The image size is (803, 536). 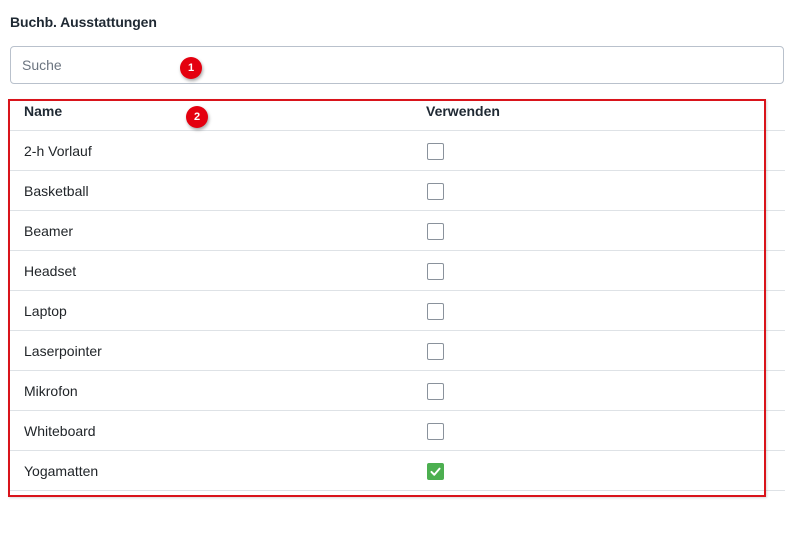 I want to click on table-row: Beamer, so click(x=397, y=231).